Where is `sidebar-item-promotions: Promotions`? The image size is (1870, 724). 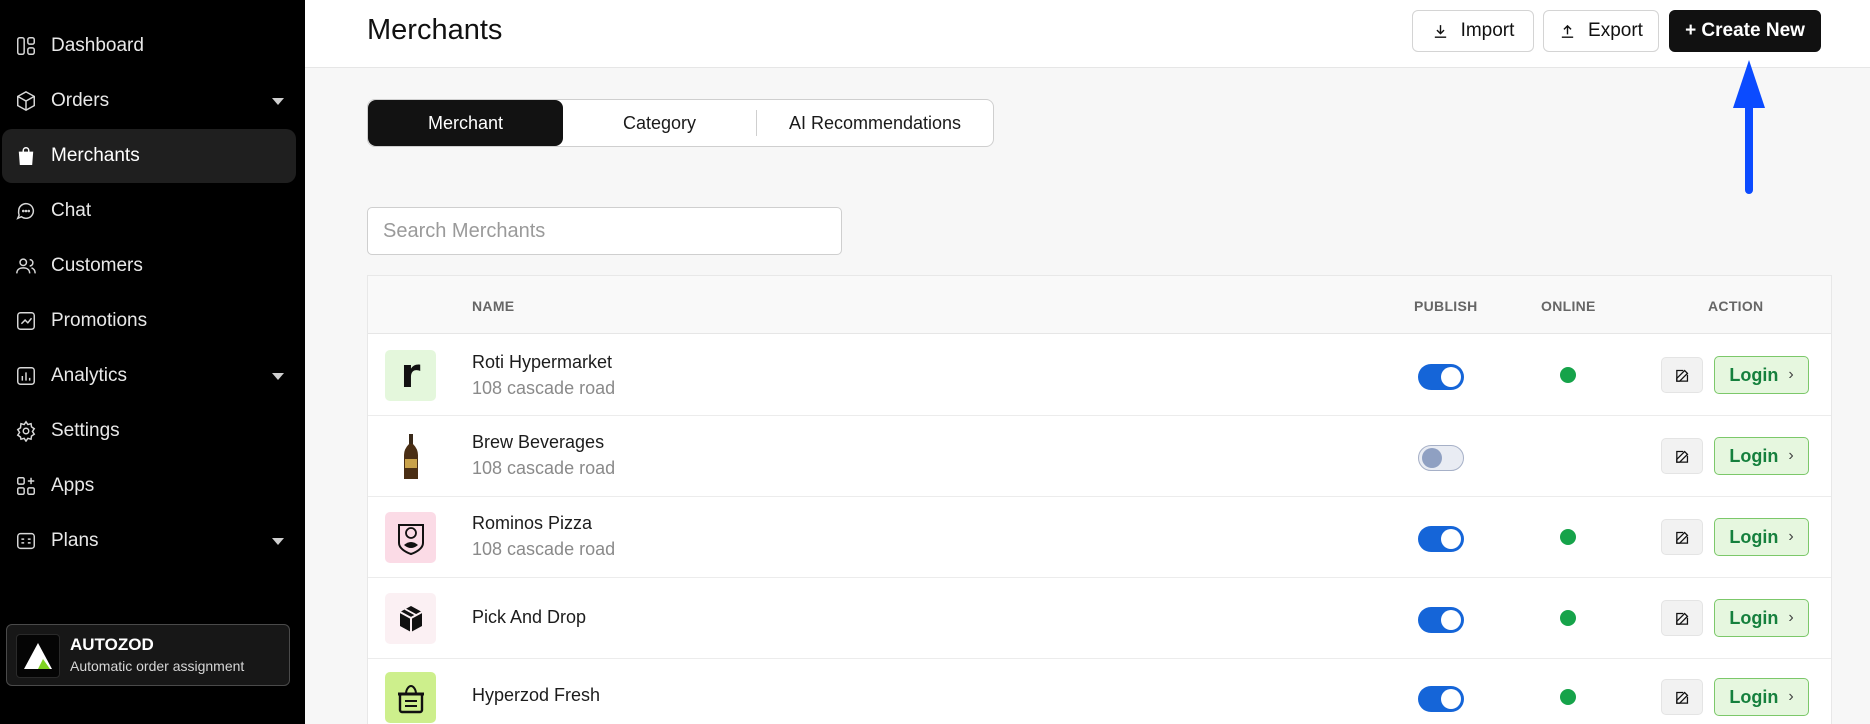 sidebar-item-promotions: Promotions is located at coordinates (149, 321).